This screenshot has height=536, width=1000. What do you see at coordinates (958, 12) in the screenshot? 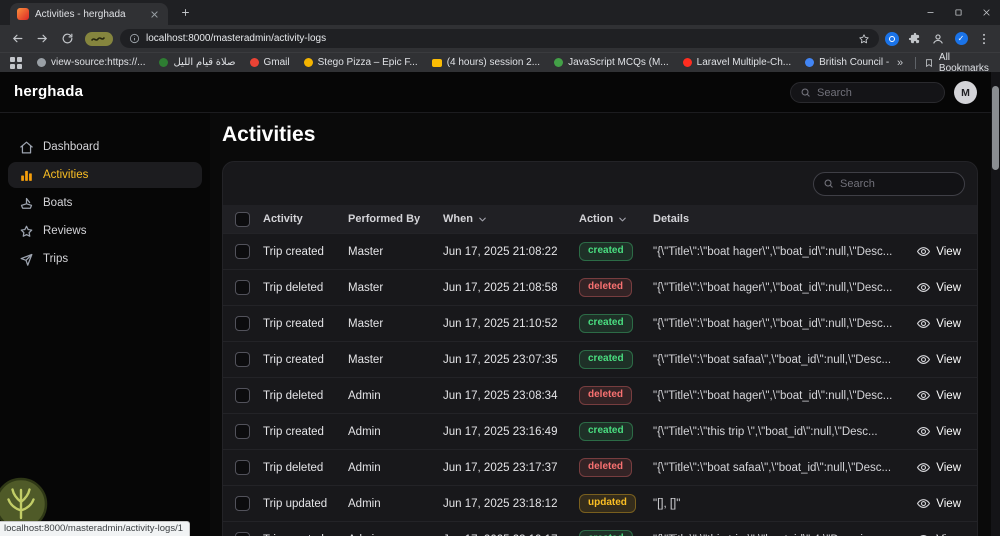
I see `maximize-button` at bounding box center [958, 12].